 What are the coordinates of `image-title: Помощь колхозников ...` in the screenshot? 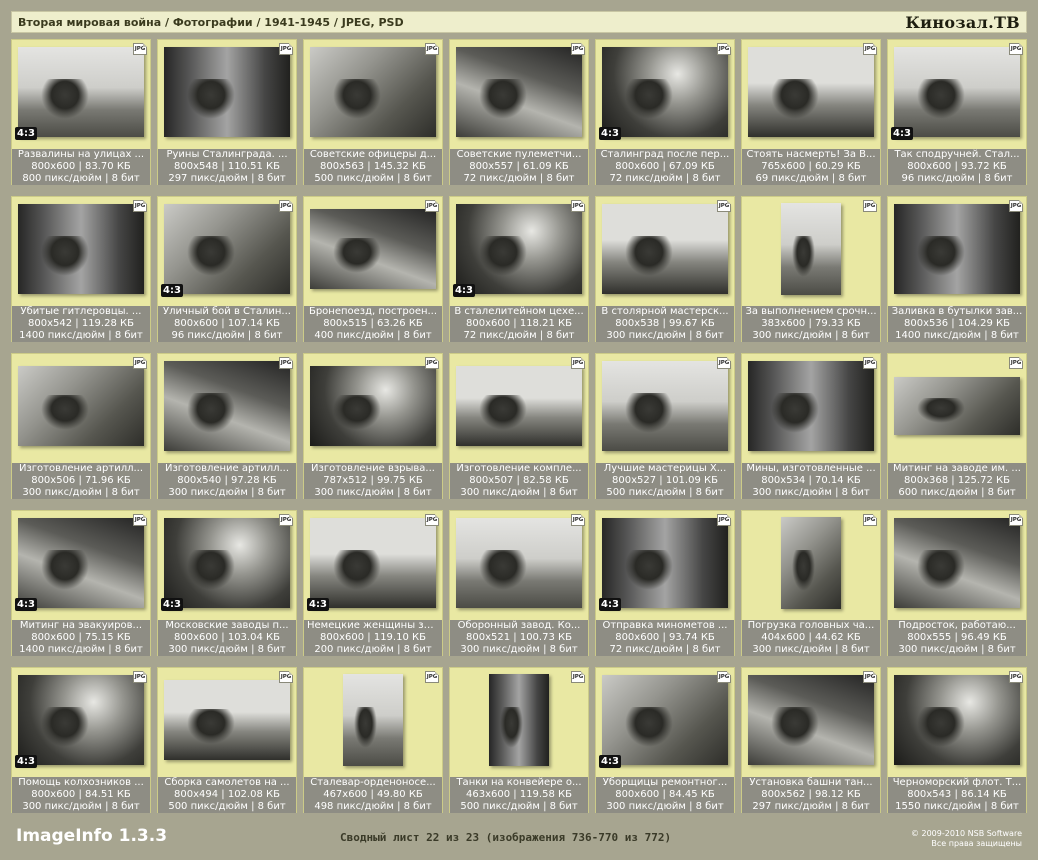 It's located at (81, 782).